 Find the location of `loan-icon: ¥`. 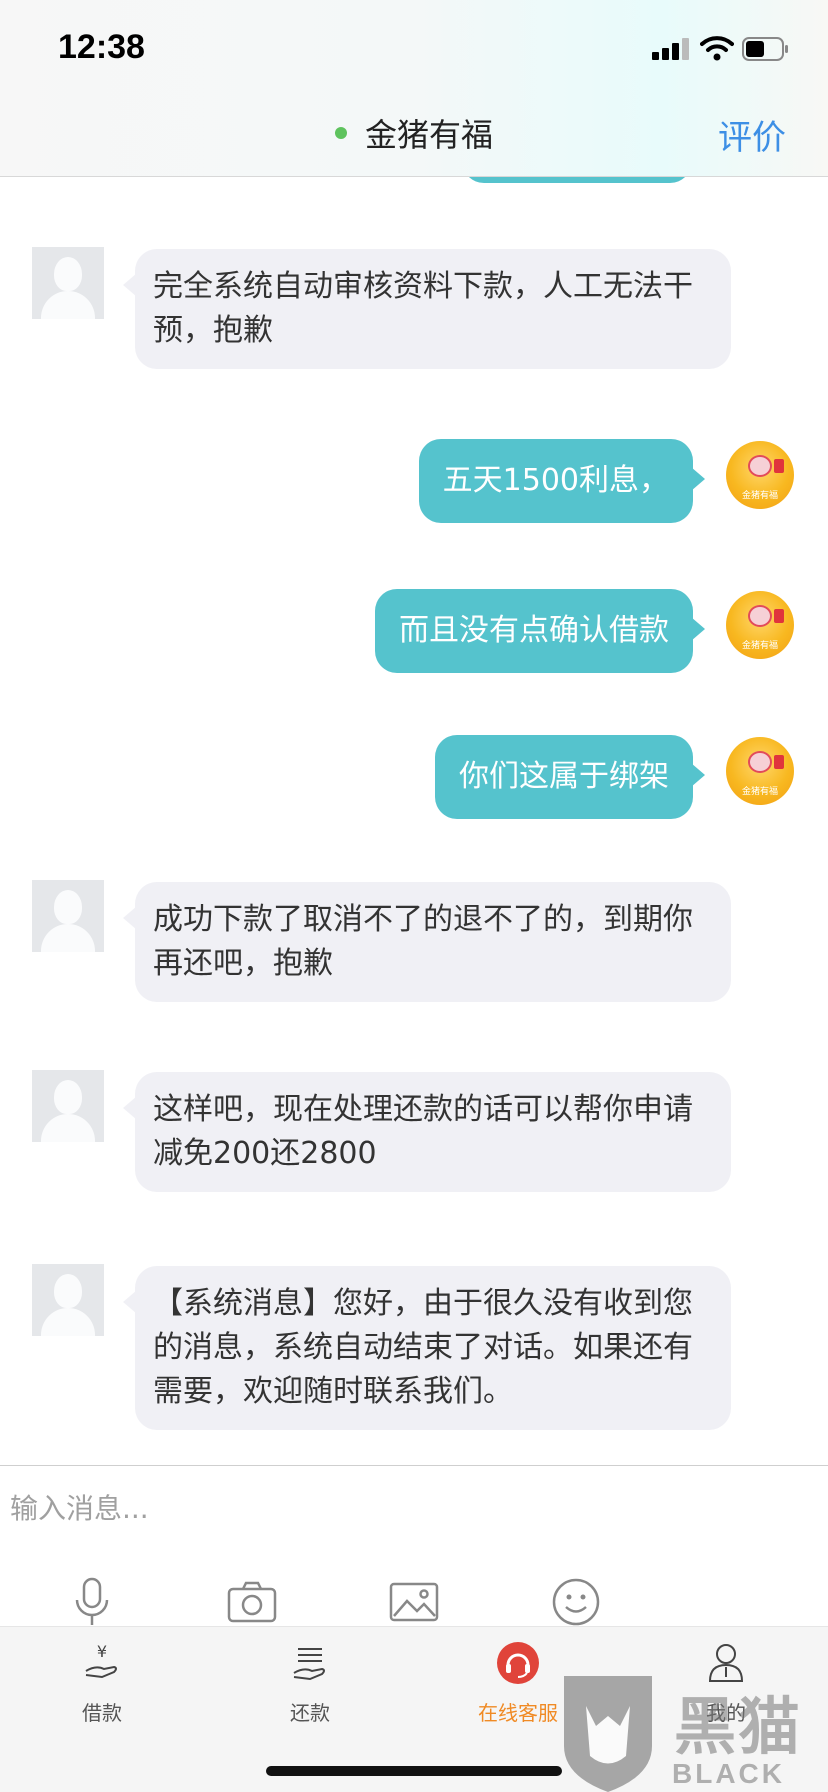

loan-icon: ¥ is located at coordinates (101, 1660).